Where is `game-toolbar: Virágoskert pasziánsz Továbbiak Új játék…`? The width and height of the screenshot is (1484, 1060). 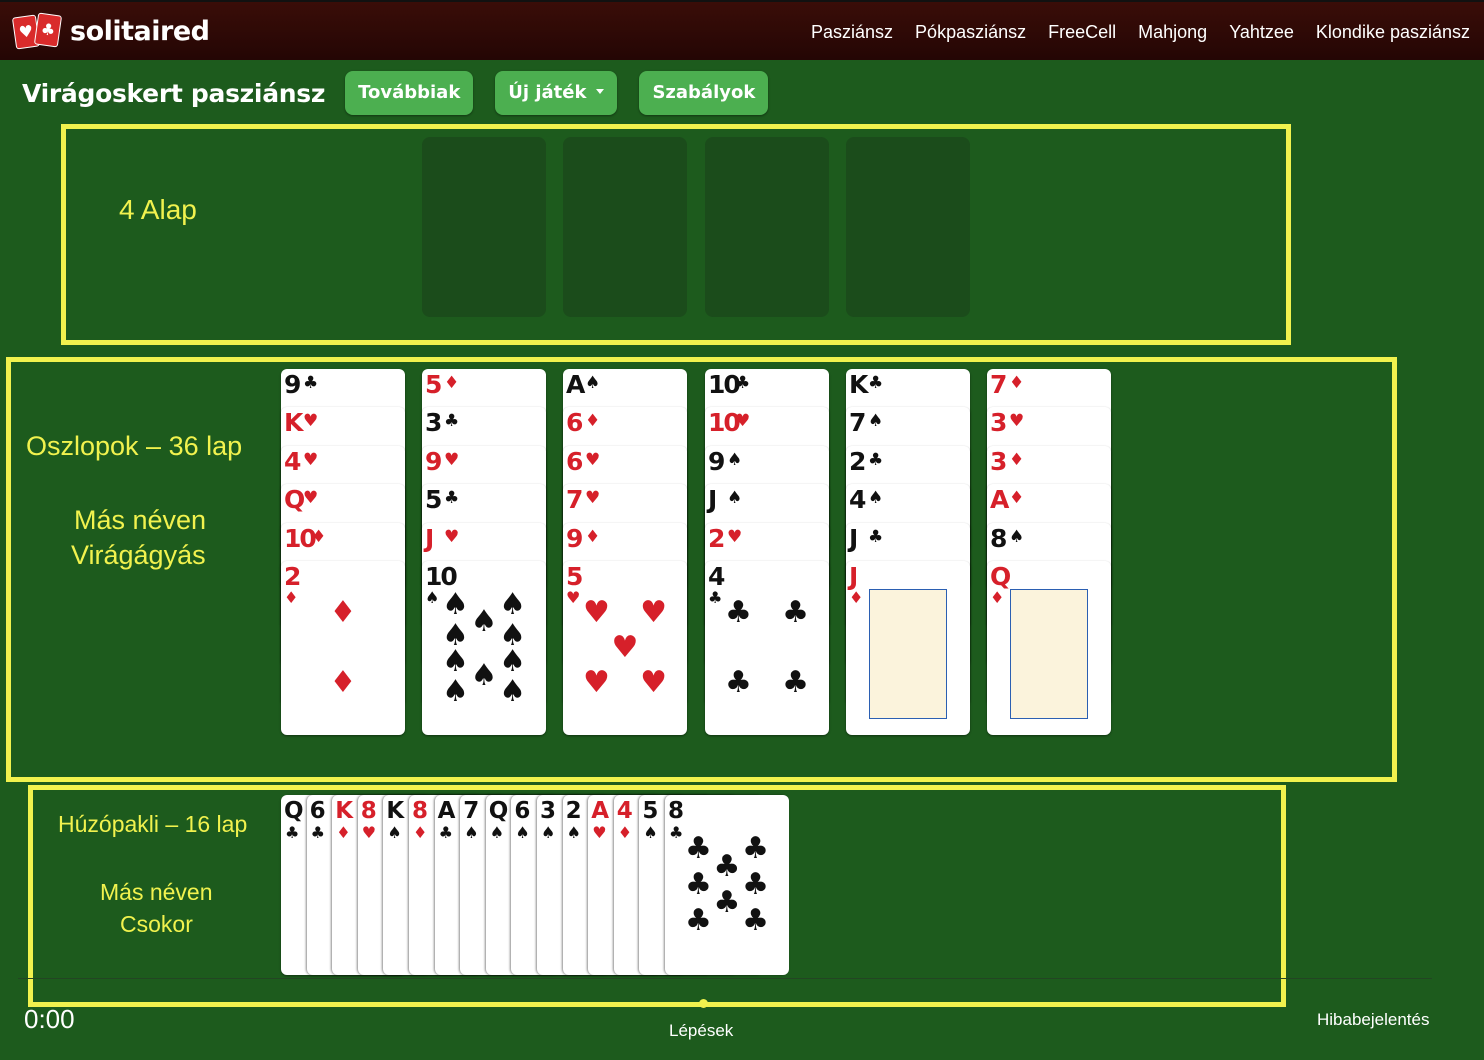 game-toolbar: Virágoskert pasziánsz Továbbiak Új játék… is located at coordinates (406, 93).